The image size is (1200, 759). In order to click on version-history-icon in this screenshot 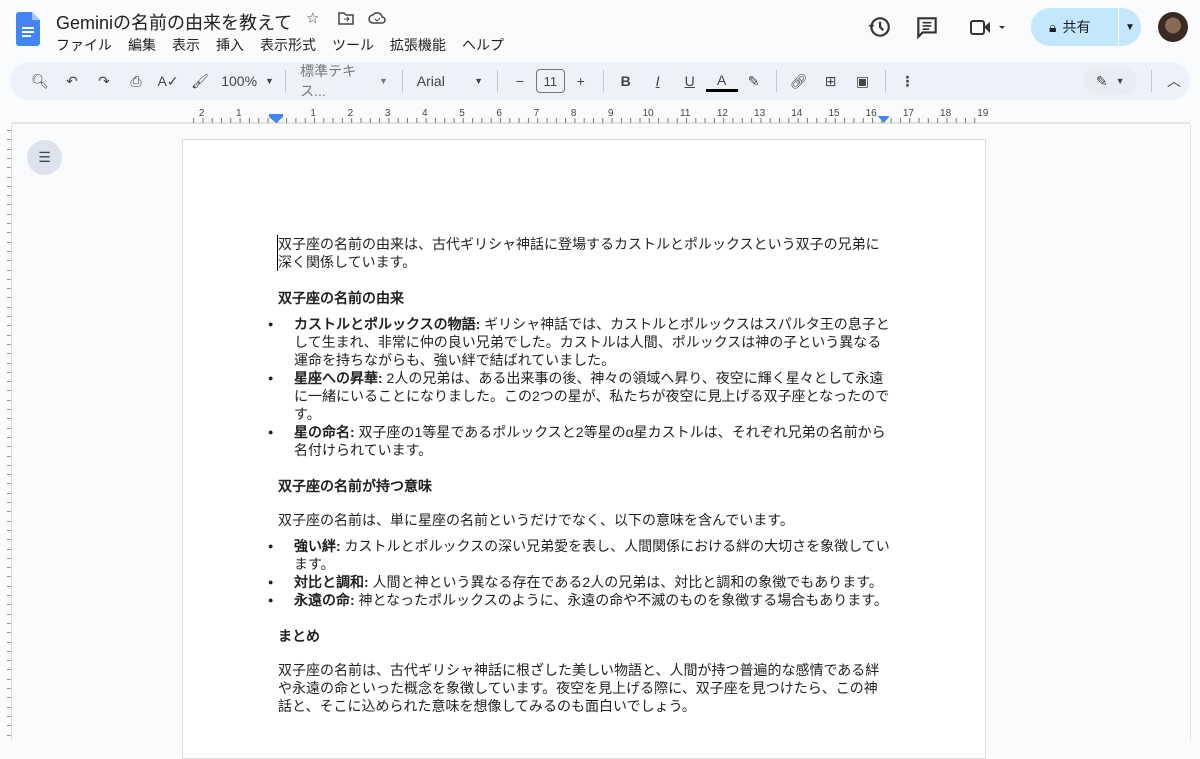, I will do `click(879, 27)`.